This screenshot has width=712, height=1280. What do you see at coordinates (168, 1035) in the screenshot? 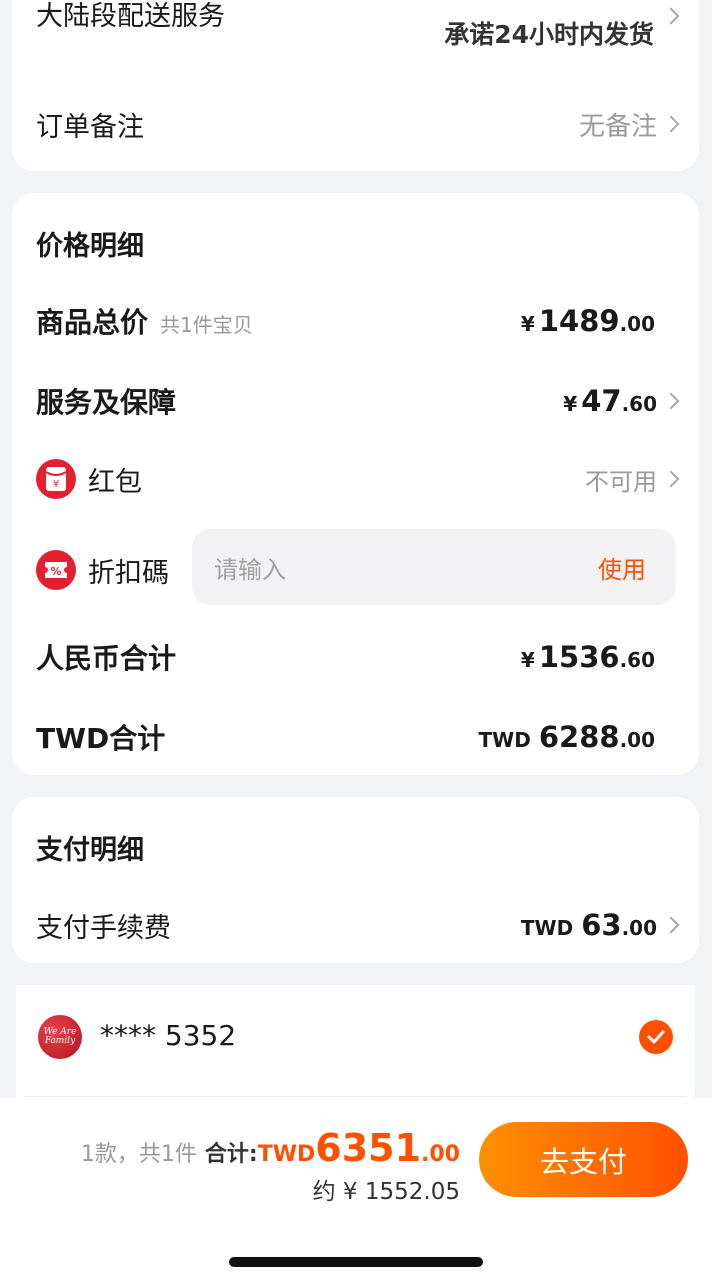
I see `card-number: **** 5352` at bounding box center [168, 1035].